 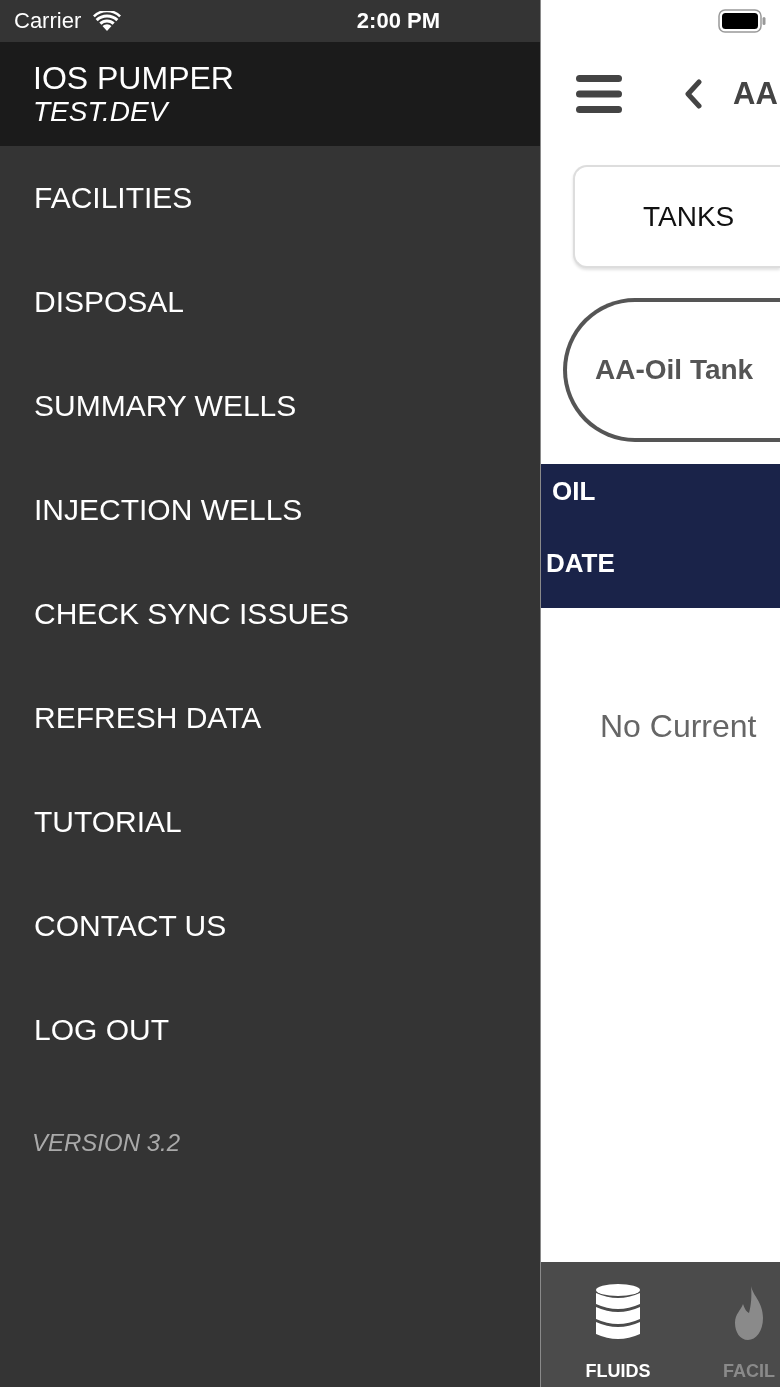 What do you see at coordinates (106, 1143) in the screenshot?
I see `version-label: VERSION 3.2` at bounding box center [106, 1143].